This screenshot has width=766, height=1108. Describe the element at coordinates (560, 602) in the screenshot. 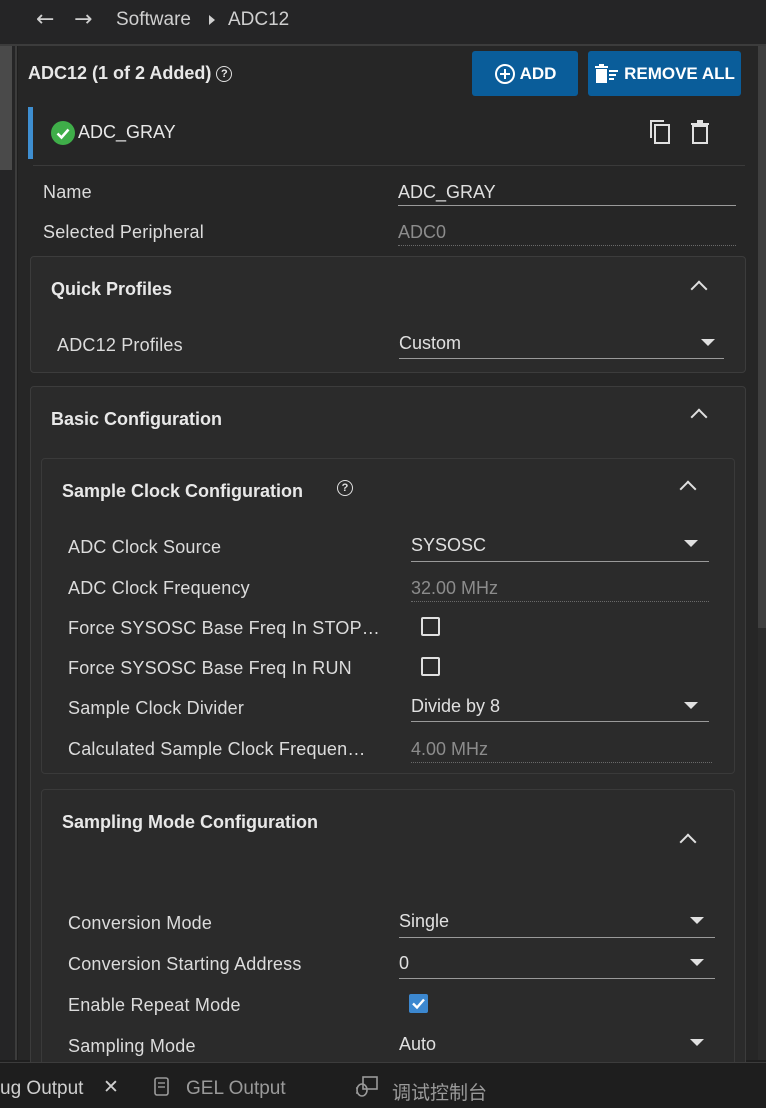

I see `clock-freq-underline` at that location.